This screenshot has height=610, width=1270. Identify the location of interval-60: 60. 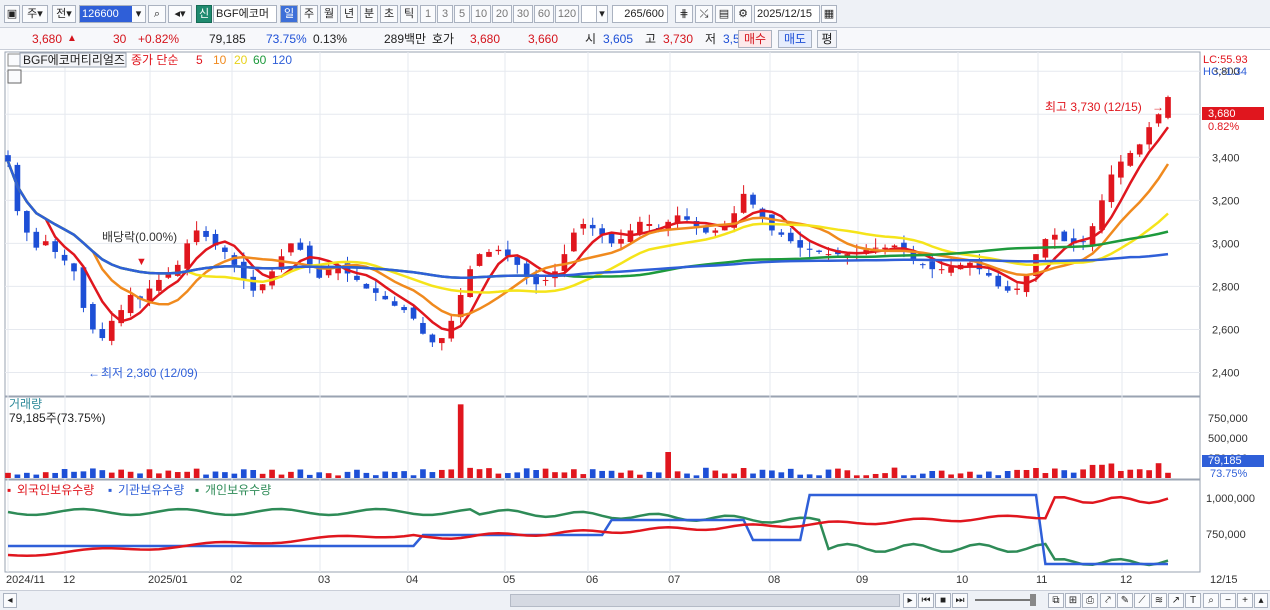
(544, 14).